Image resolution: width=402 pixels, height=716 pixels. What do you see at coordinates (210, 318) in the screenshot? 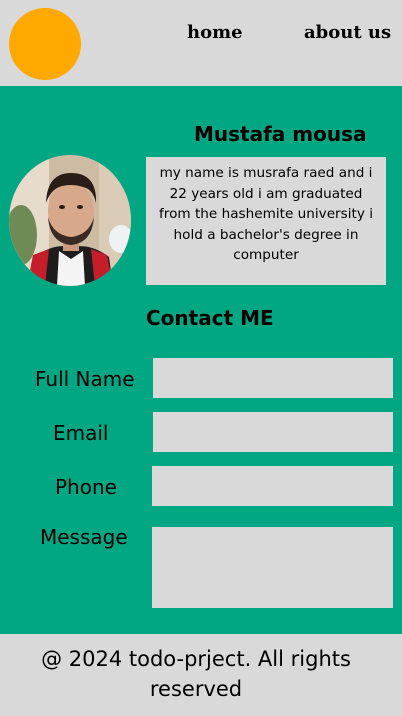
I see `contact-title: Contact ME` at bounding box center [210, 318].